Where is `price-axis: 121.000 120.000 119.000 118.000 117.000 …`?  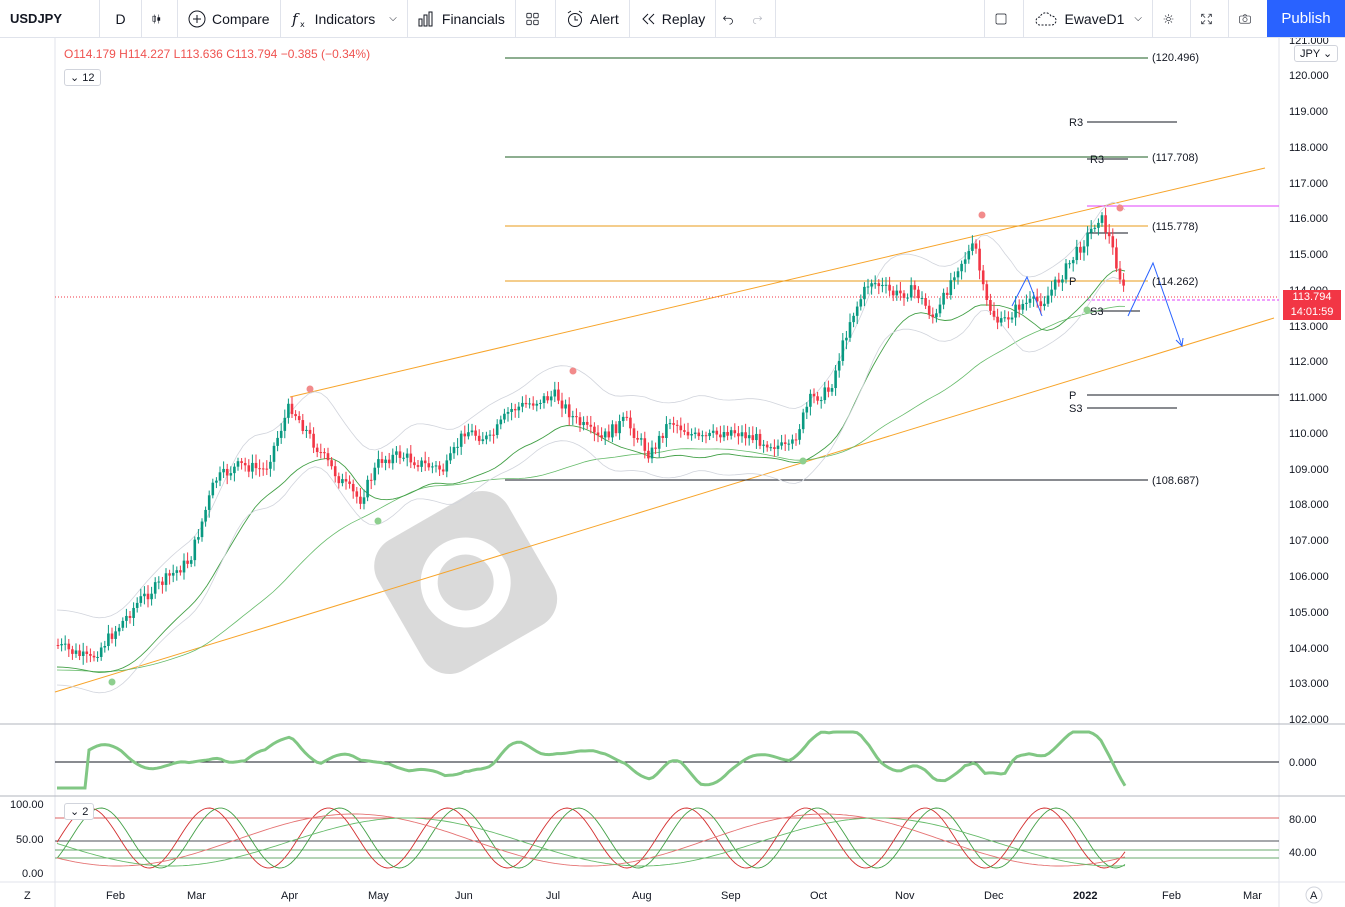
price-axis: 121.000 120.000 119.000 118.000 117.000 … is located at coordinates (1309, 382).